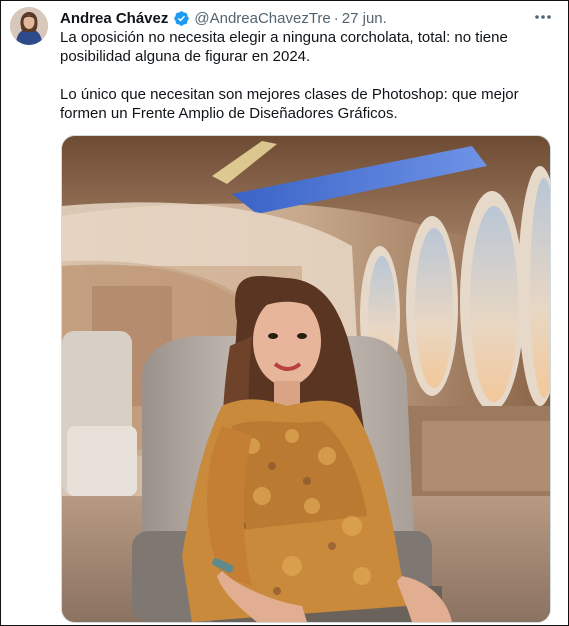 The image size is (569, 626). What do you see at coordinates (364, 18) in the screenshot?
I see `tweet-date: 27 jun.` at bounding box center [364, 18].